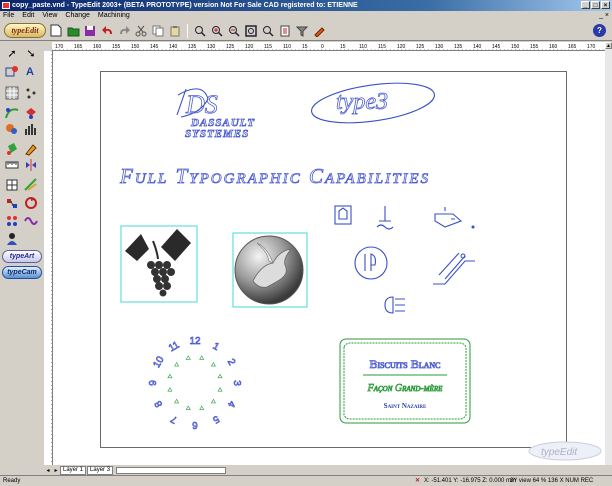 Image resolution: width=612 pixels, height=486 pixels. I want to click on error-icon: ✕, so click(418, 481).